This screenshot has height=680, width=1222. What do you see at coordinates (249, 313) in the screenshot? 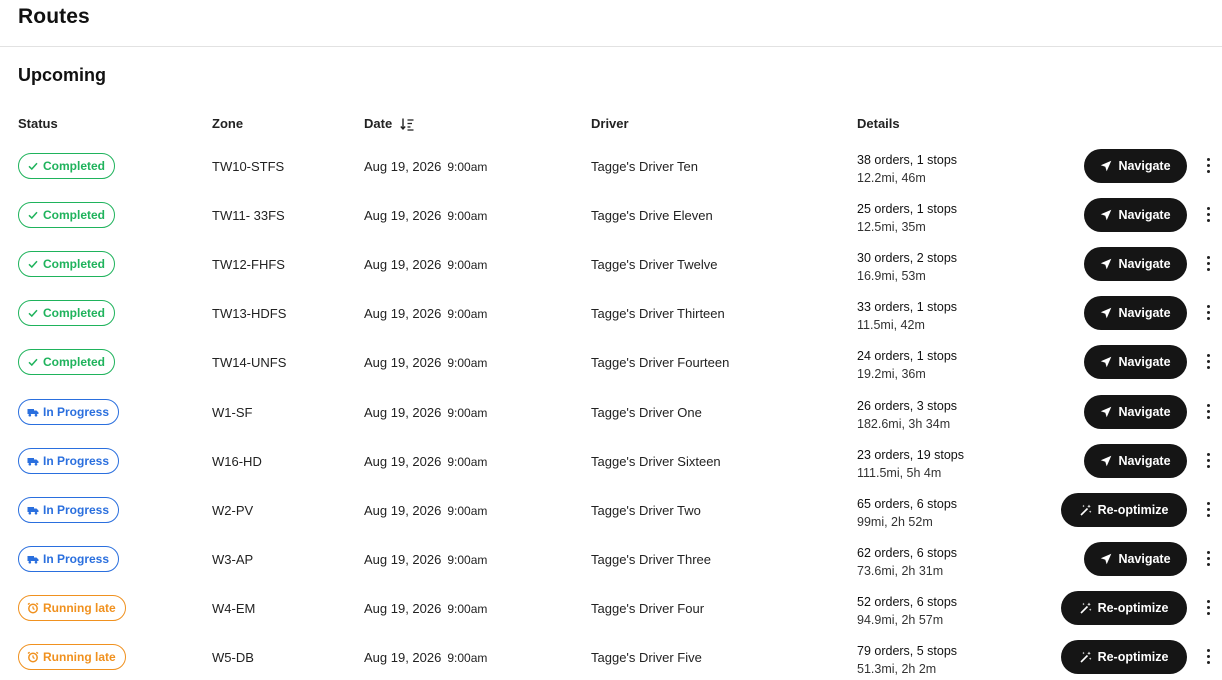
I see `zone-cell: TW13-HDFS` at bounding box center [249, 313].